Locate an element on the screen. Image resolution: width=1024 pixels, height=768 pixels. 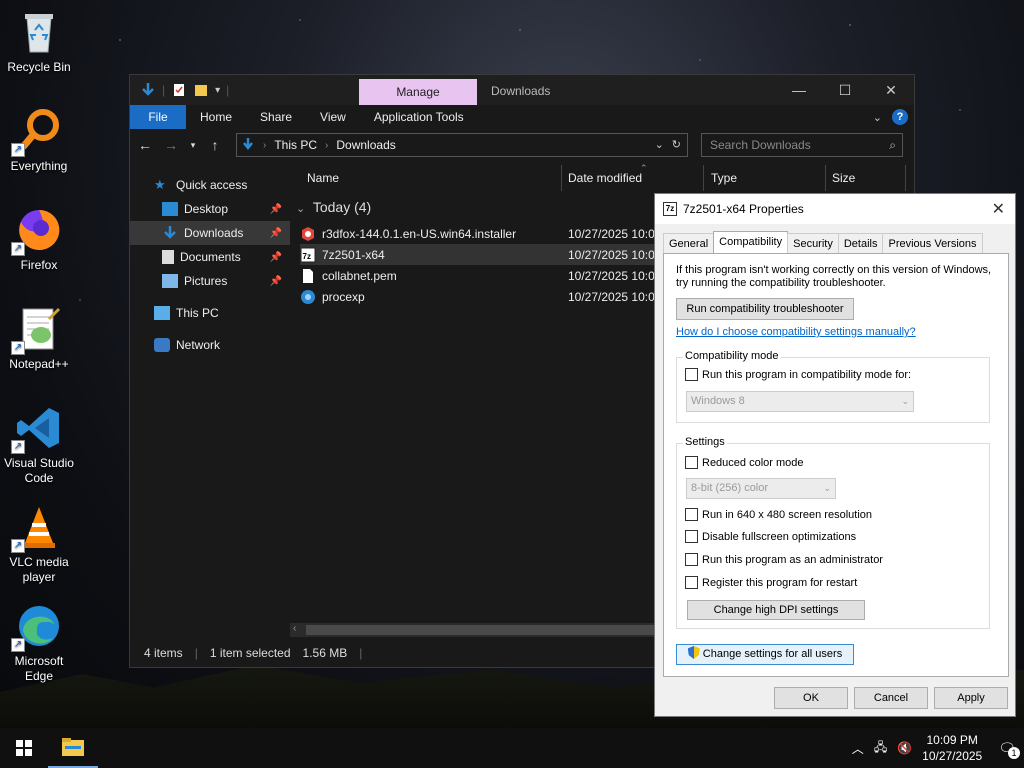
column-name: Name is located at coordinates (323, 178).